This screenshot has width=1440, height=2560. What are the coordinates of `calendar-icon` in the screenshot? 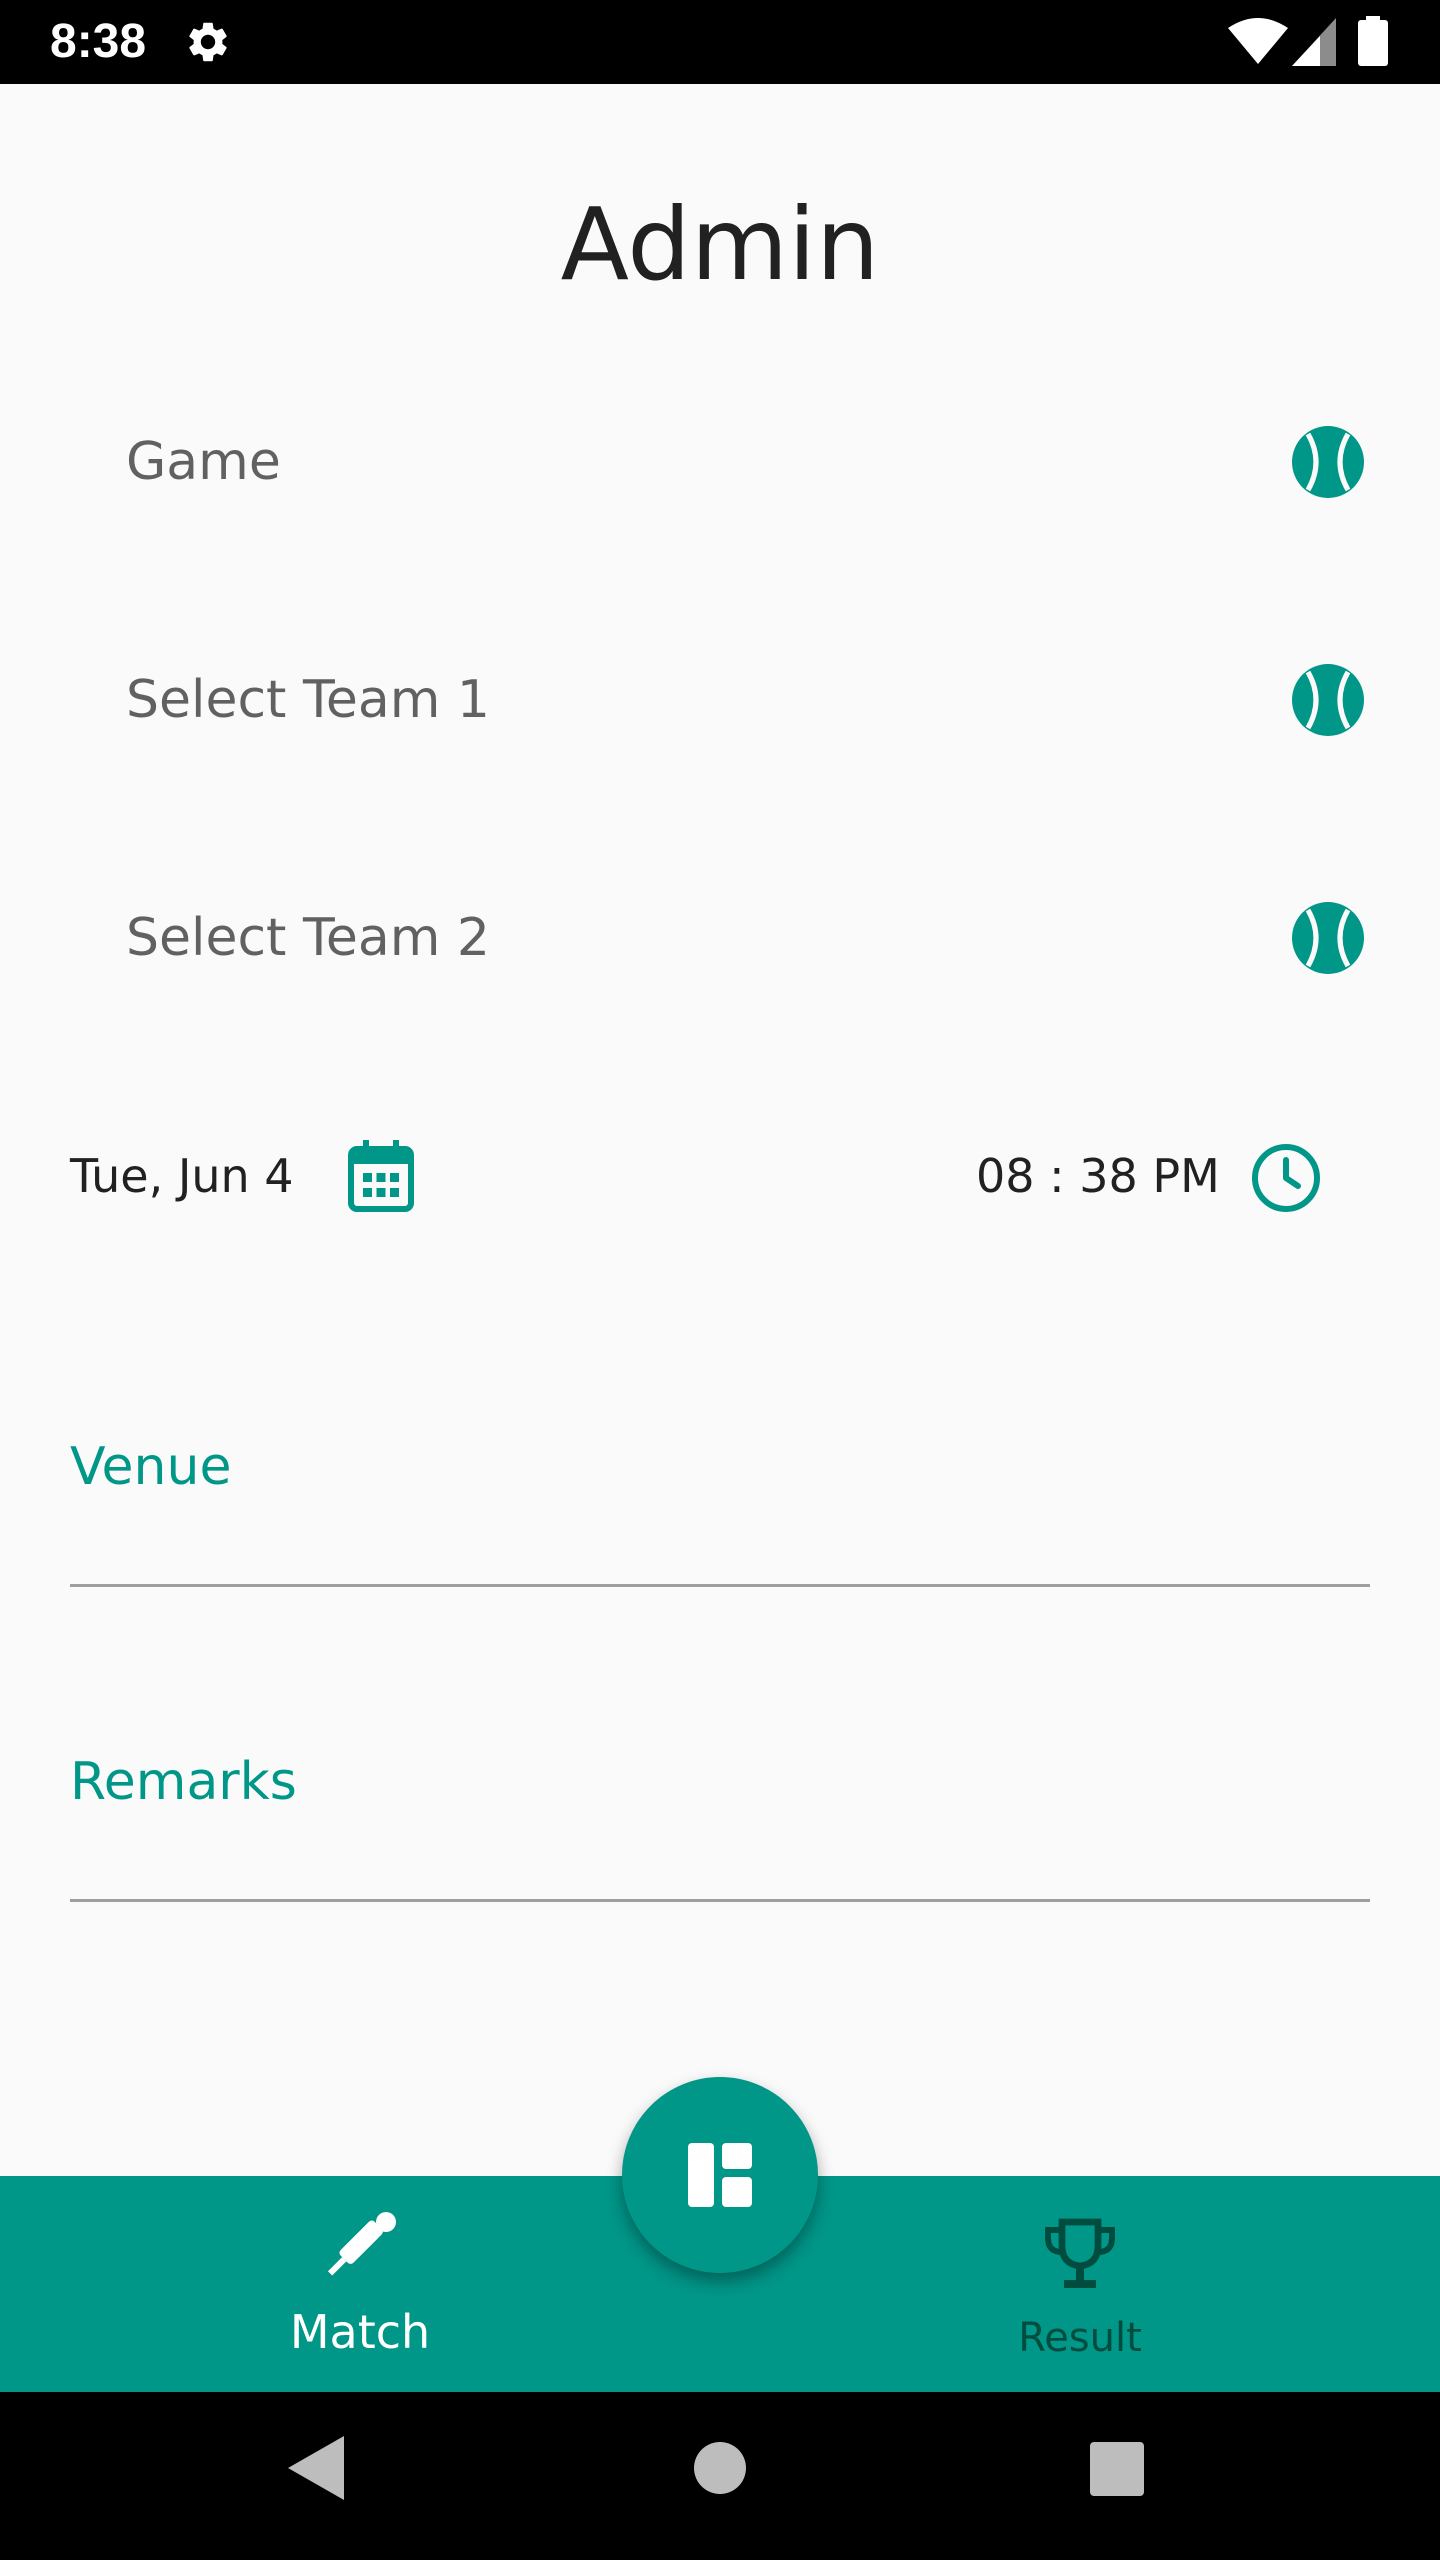 It's located at (381, 1176).